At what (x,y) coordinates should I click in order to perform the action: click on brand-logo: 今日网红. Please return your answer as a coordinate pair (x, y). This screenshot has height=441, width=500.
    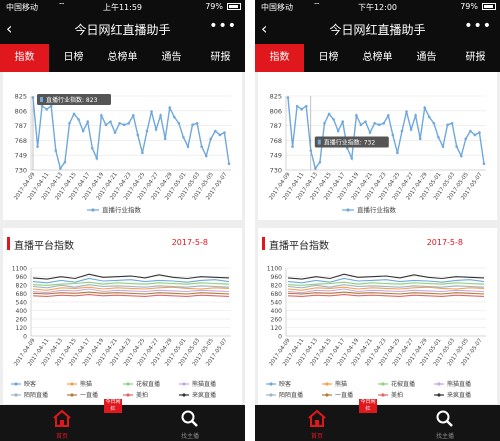
    Looking at the image, I should click on (113, 406).